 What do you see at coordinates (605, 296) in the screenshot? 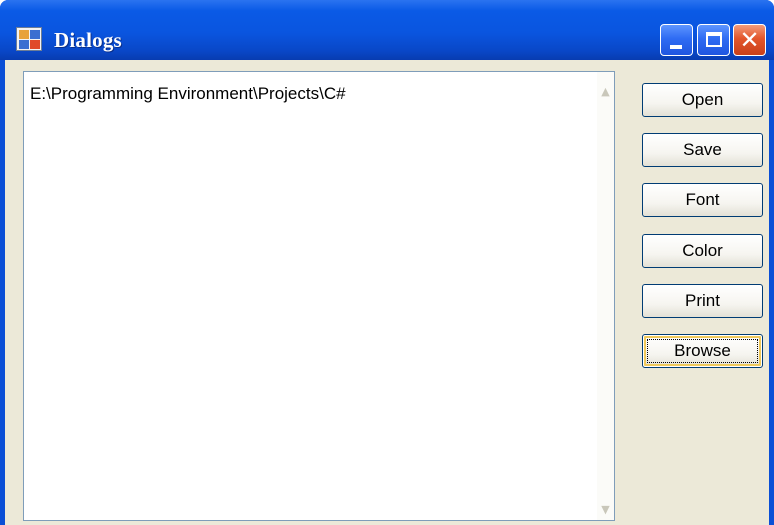
I see `vertical-scrollbar: ▲ ▼` at bounding box center [605, 296].